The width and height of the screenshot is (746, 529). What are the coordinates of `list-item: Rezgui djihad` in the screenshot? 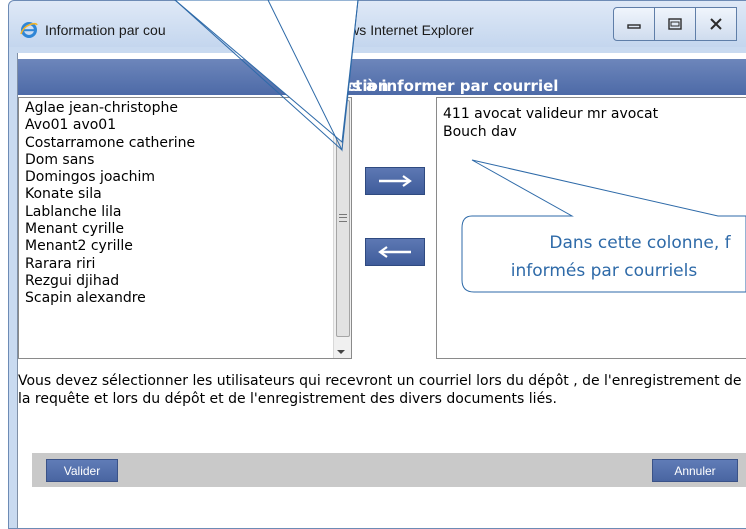 It's located at (188, 281).